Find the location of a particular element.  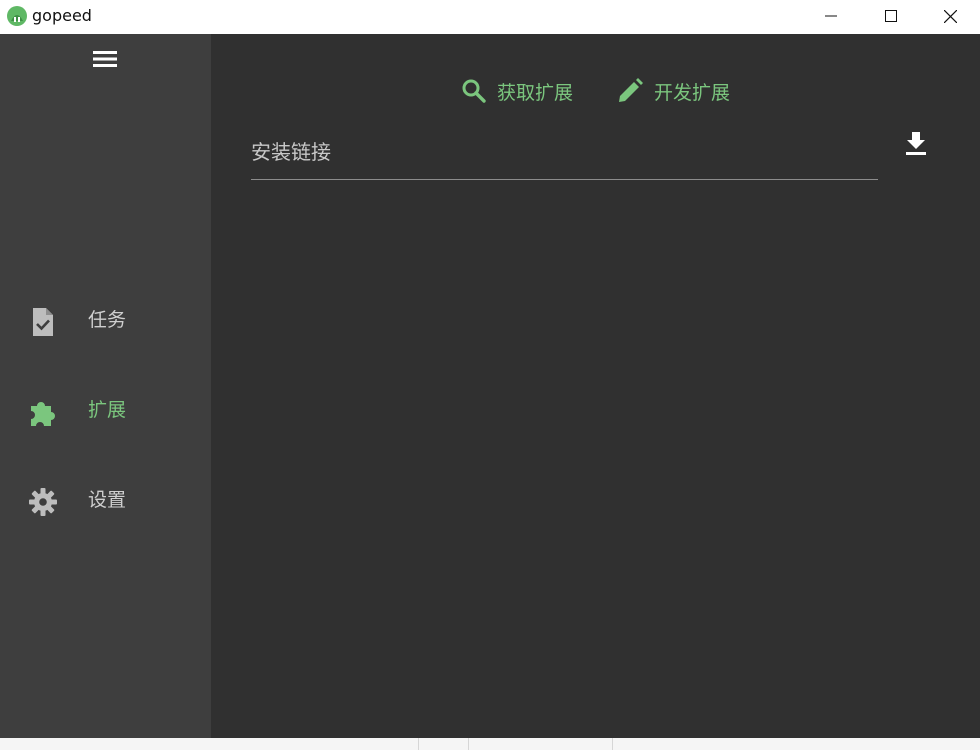

gopeed-logo-icon is located at coordinates (17, 16).